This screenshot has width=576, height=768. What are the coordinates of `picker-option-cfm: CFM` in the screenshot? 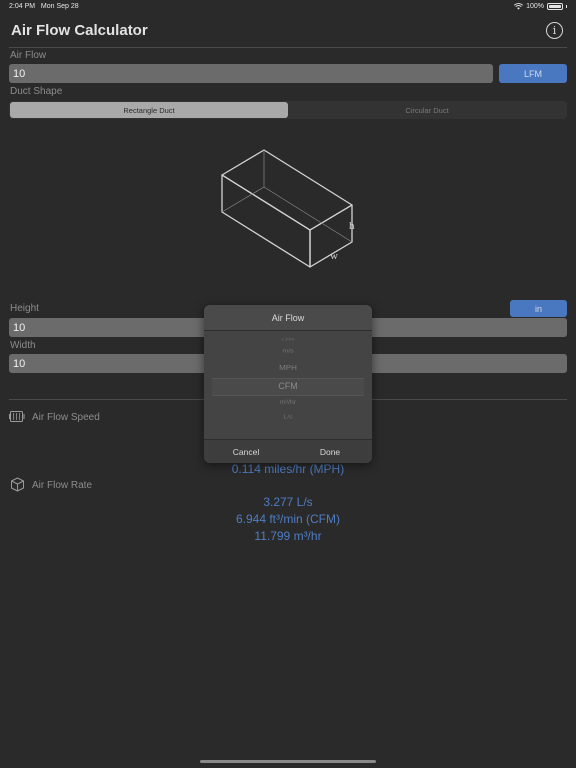 It's located at (288, 386).